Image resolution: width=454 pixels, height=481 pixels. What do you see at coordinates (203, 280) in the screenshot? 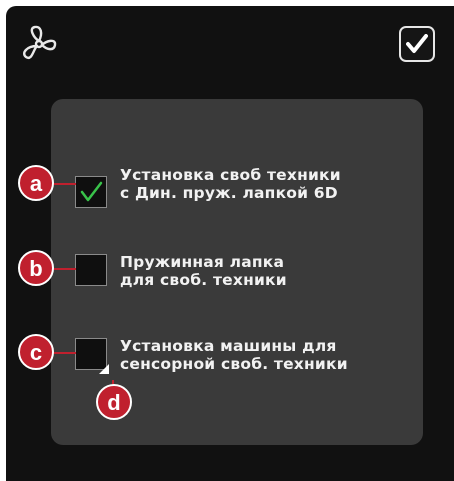
I see `option-label-line2: для своб. техники` at bounding box center [203, 280].